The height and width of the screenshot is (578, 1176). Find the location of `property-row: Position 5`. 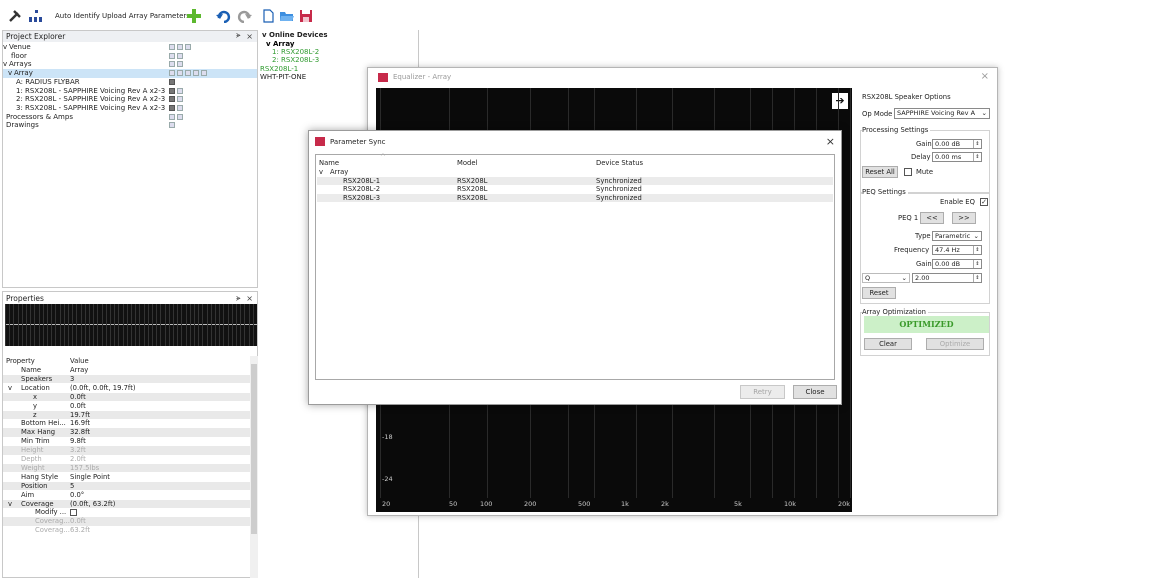

property-row: Position 5 is located at coordinates (127, 486).